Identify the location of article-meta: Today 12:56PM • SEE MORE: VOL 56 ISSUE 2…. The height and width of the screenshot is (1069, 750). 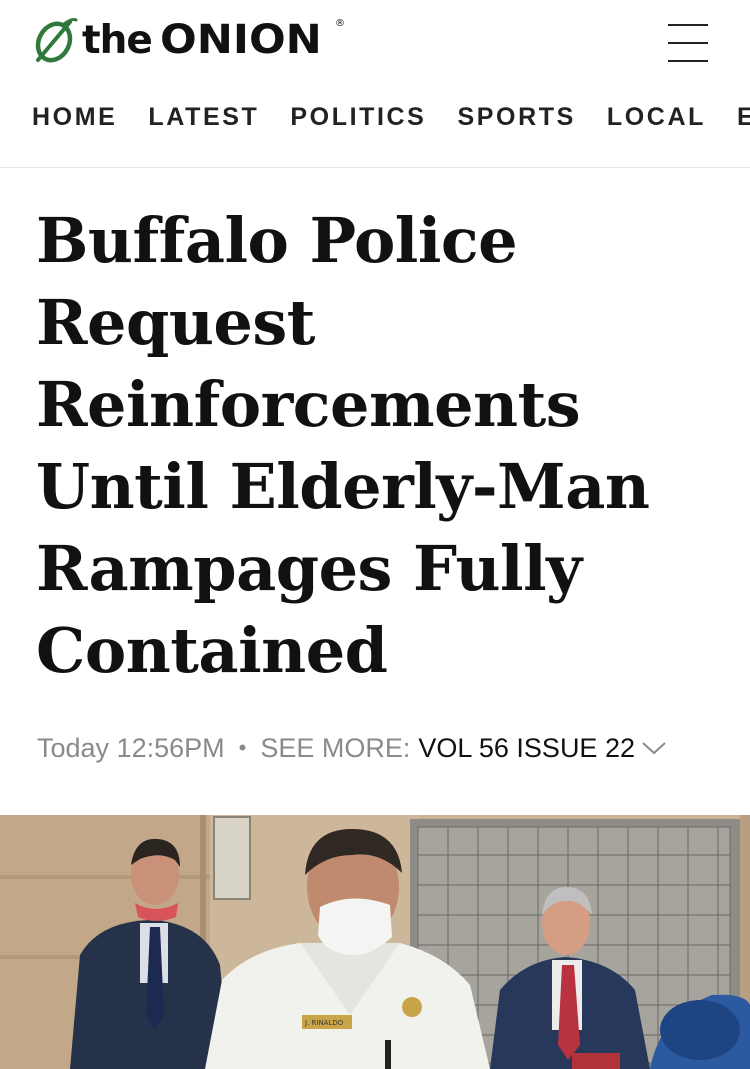
(352, 748).